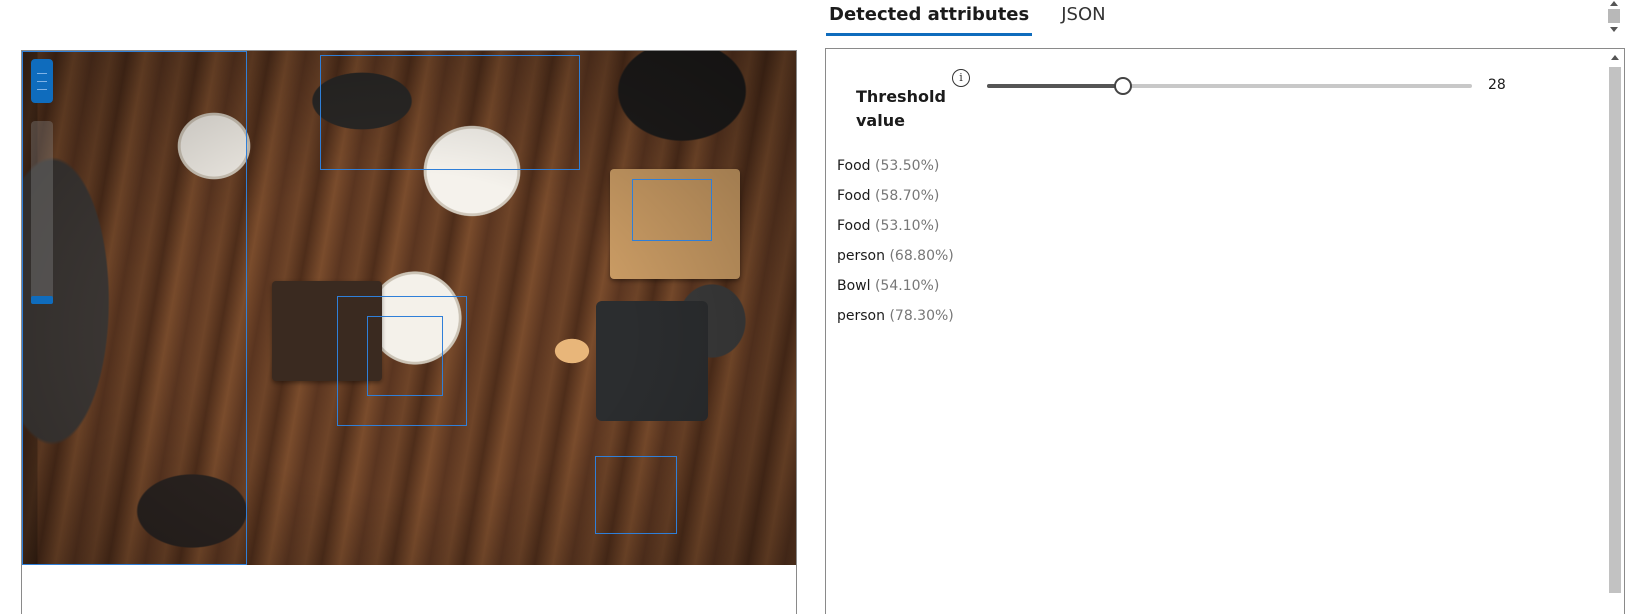 This screenshot has height=614, width=1637. What do you see at coordinates (901, 108) in the screenshot?
I see `threshold-label: Threshold value` at bounding box center [901, 108].